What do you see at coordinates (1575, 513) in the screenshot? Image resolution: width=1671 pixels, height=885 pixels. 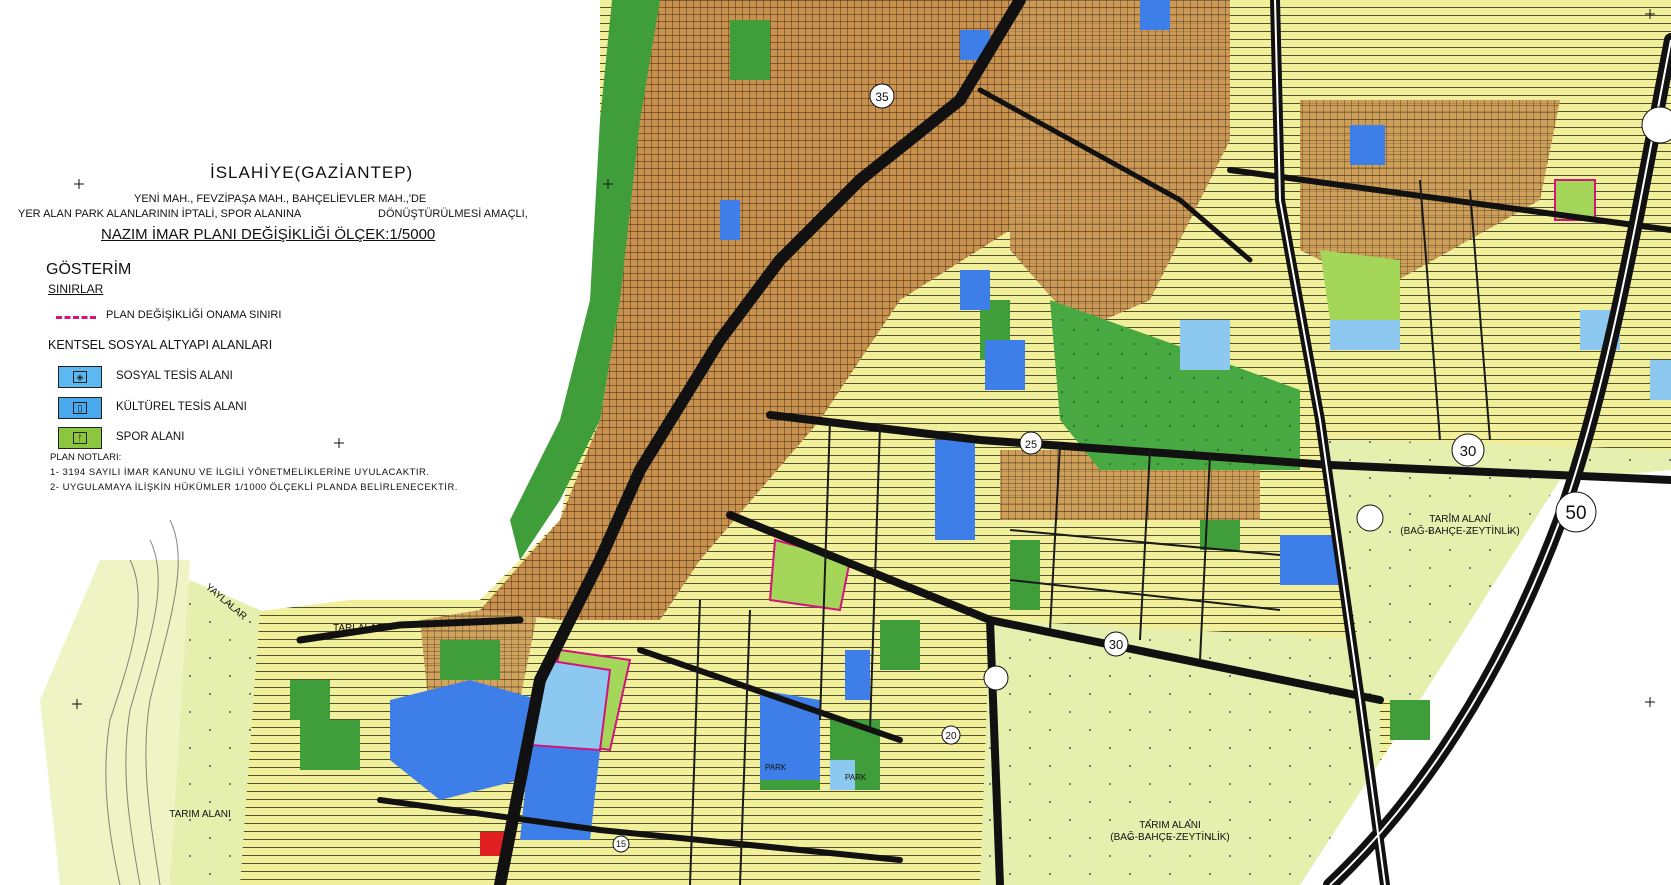 I see `road-label-50: 50` at bounding box center [1575, 513].